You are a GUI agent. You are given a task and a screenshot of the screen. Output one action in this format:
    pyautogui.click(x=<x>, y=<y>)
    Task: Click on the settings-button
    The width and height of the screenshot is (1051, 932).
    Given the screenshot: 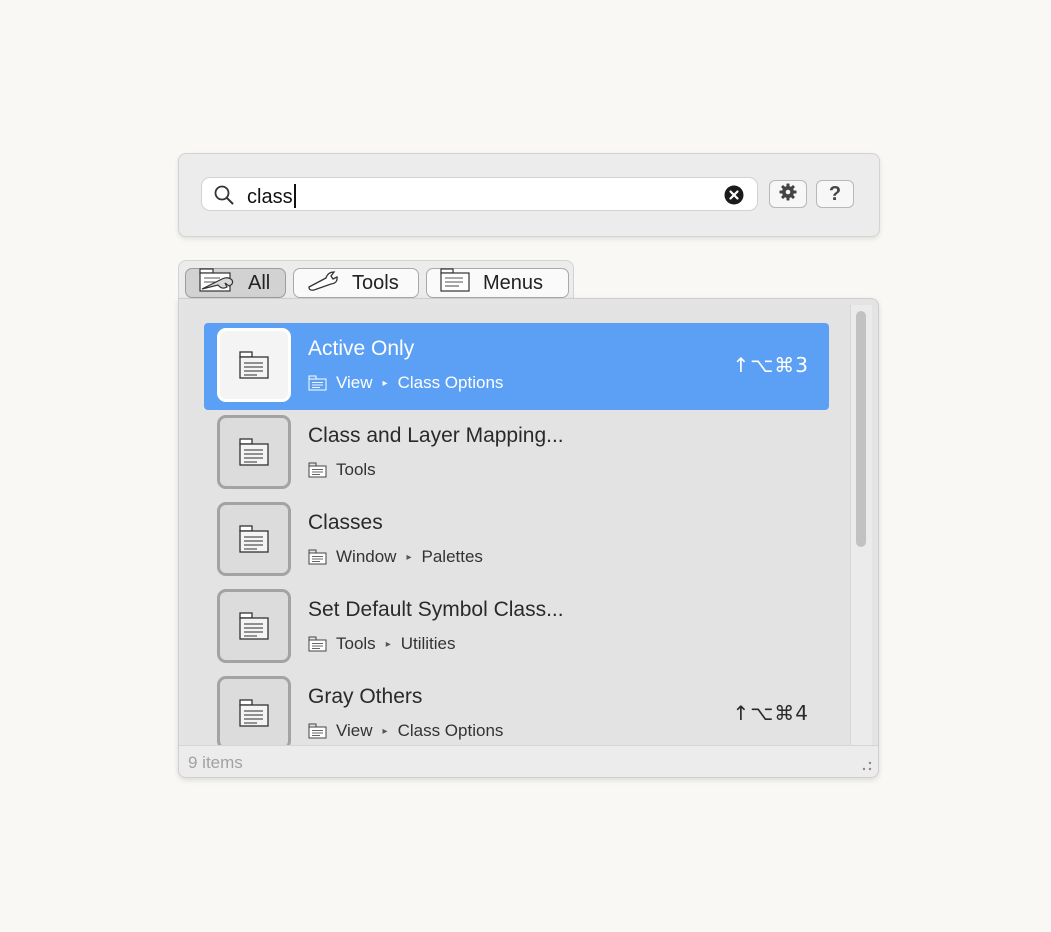 What is the action you would take?
    pyautogui.click(x=788, y=194)
    